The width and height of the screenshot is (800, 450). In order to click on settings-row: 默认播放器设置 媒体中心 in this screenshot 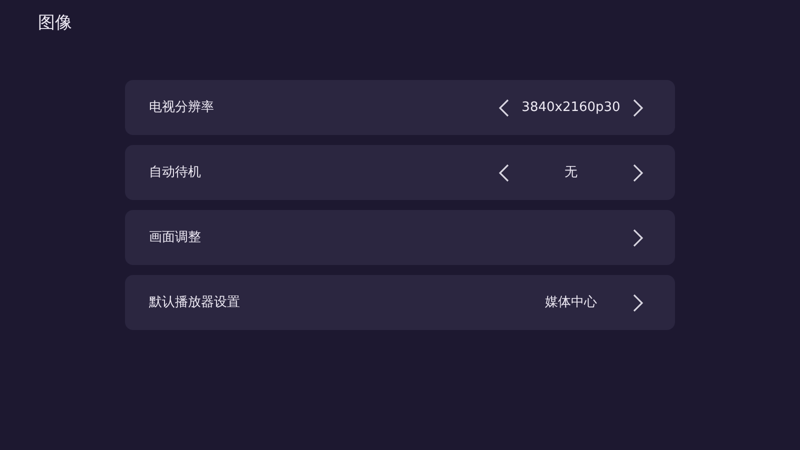, I will do `click(400, 302)`.